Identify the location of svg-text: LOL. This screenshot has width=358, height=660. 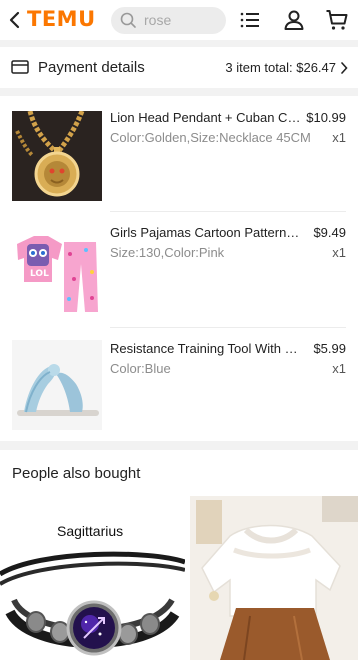
(39, 274).